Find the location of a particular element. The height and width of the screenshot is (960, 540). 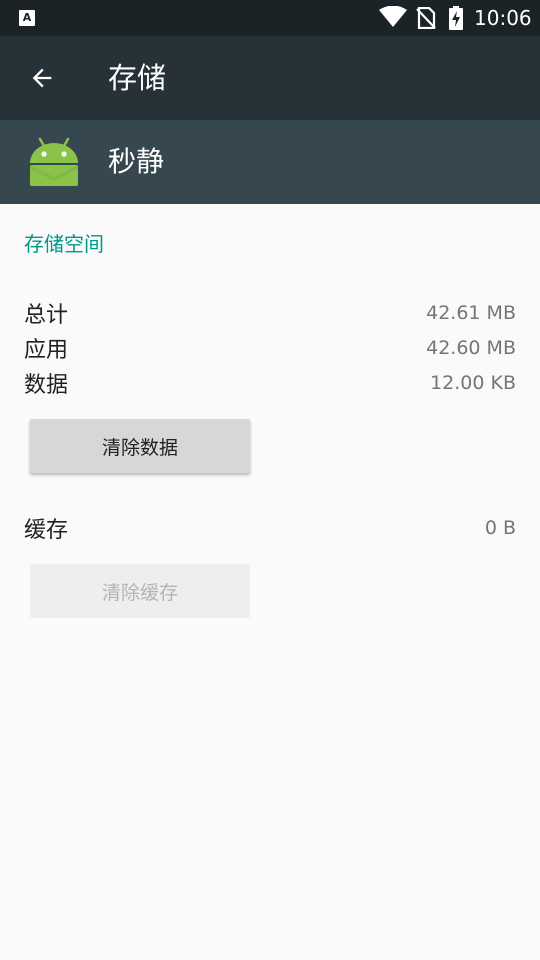

app-header: 秒静 is located at coordinates (270, 162).